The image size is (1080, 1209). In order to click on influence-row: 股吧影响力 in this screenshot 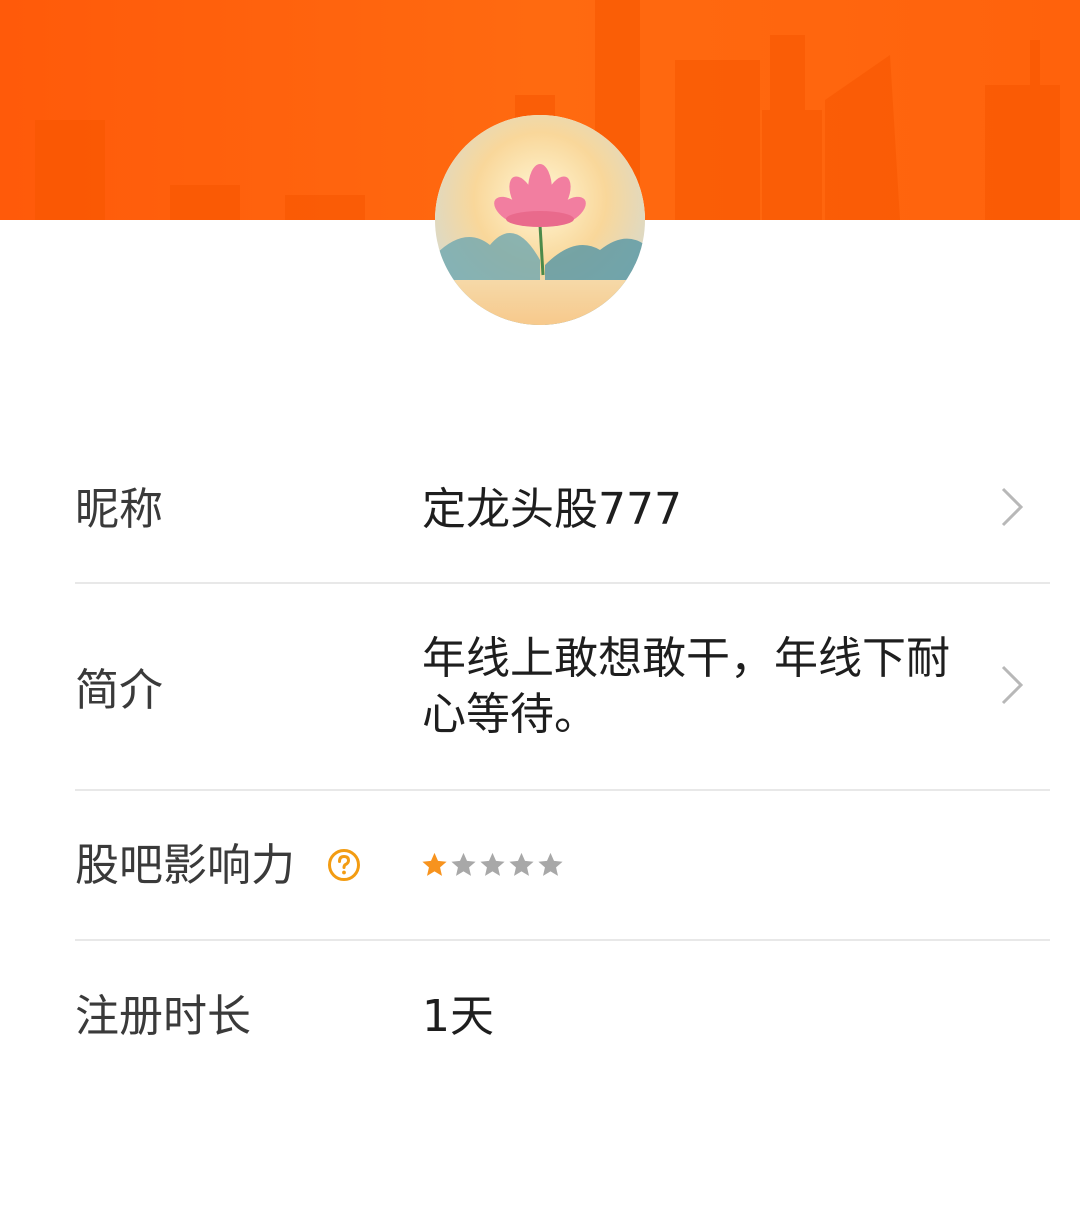, I will do `click(562, 869)`.